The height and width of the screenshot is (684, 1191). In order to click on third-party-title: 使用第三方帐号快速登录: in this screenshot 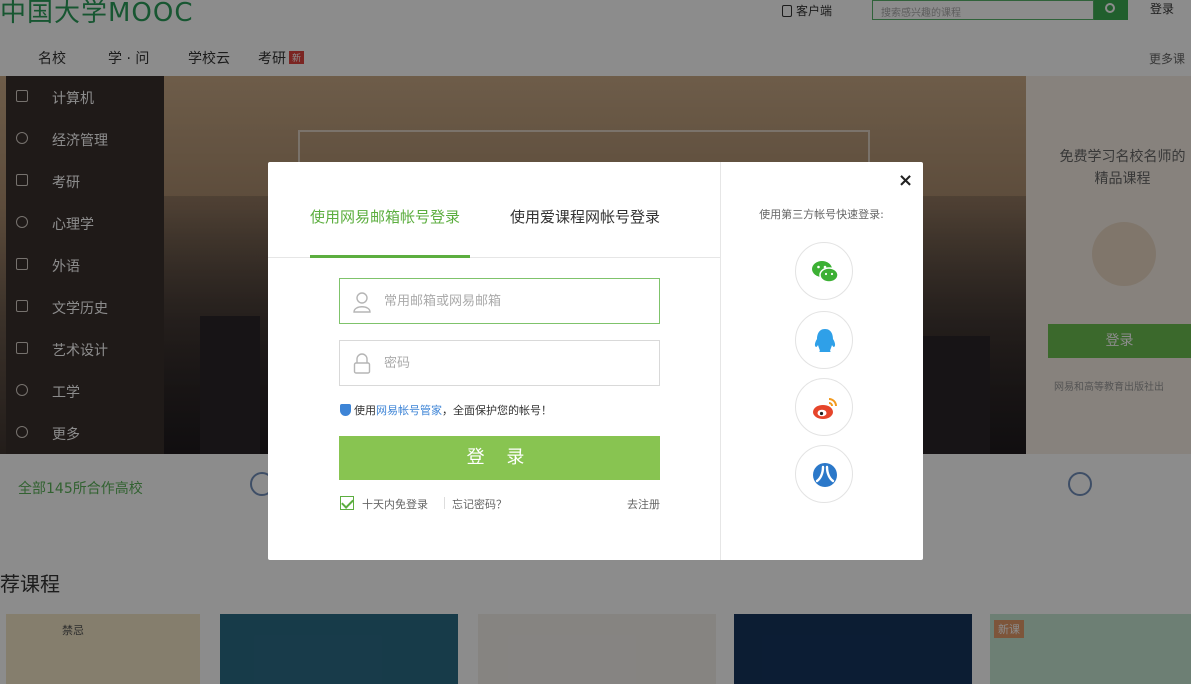, I will do `click(821, 214)`.